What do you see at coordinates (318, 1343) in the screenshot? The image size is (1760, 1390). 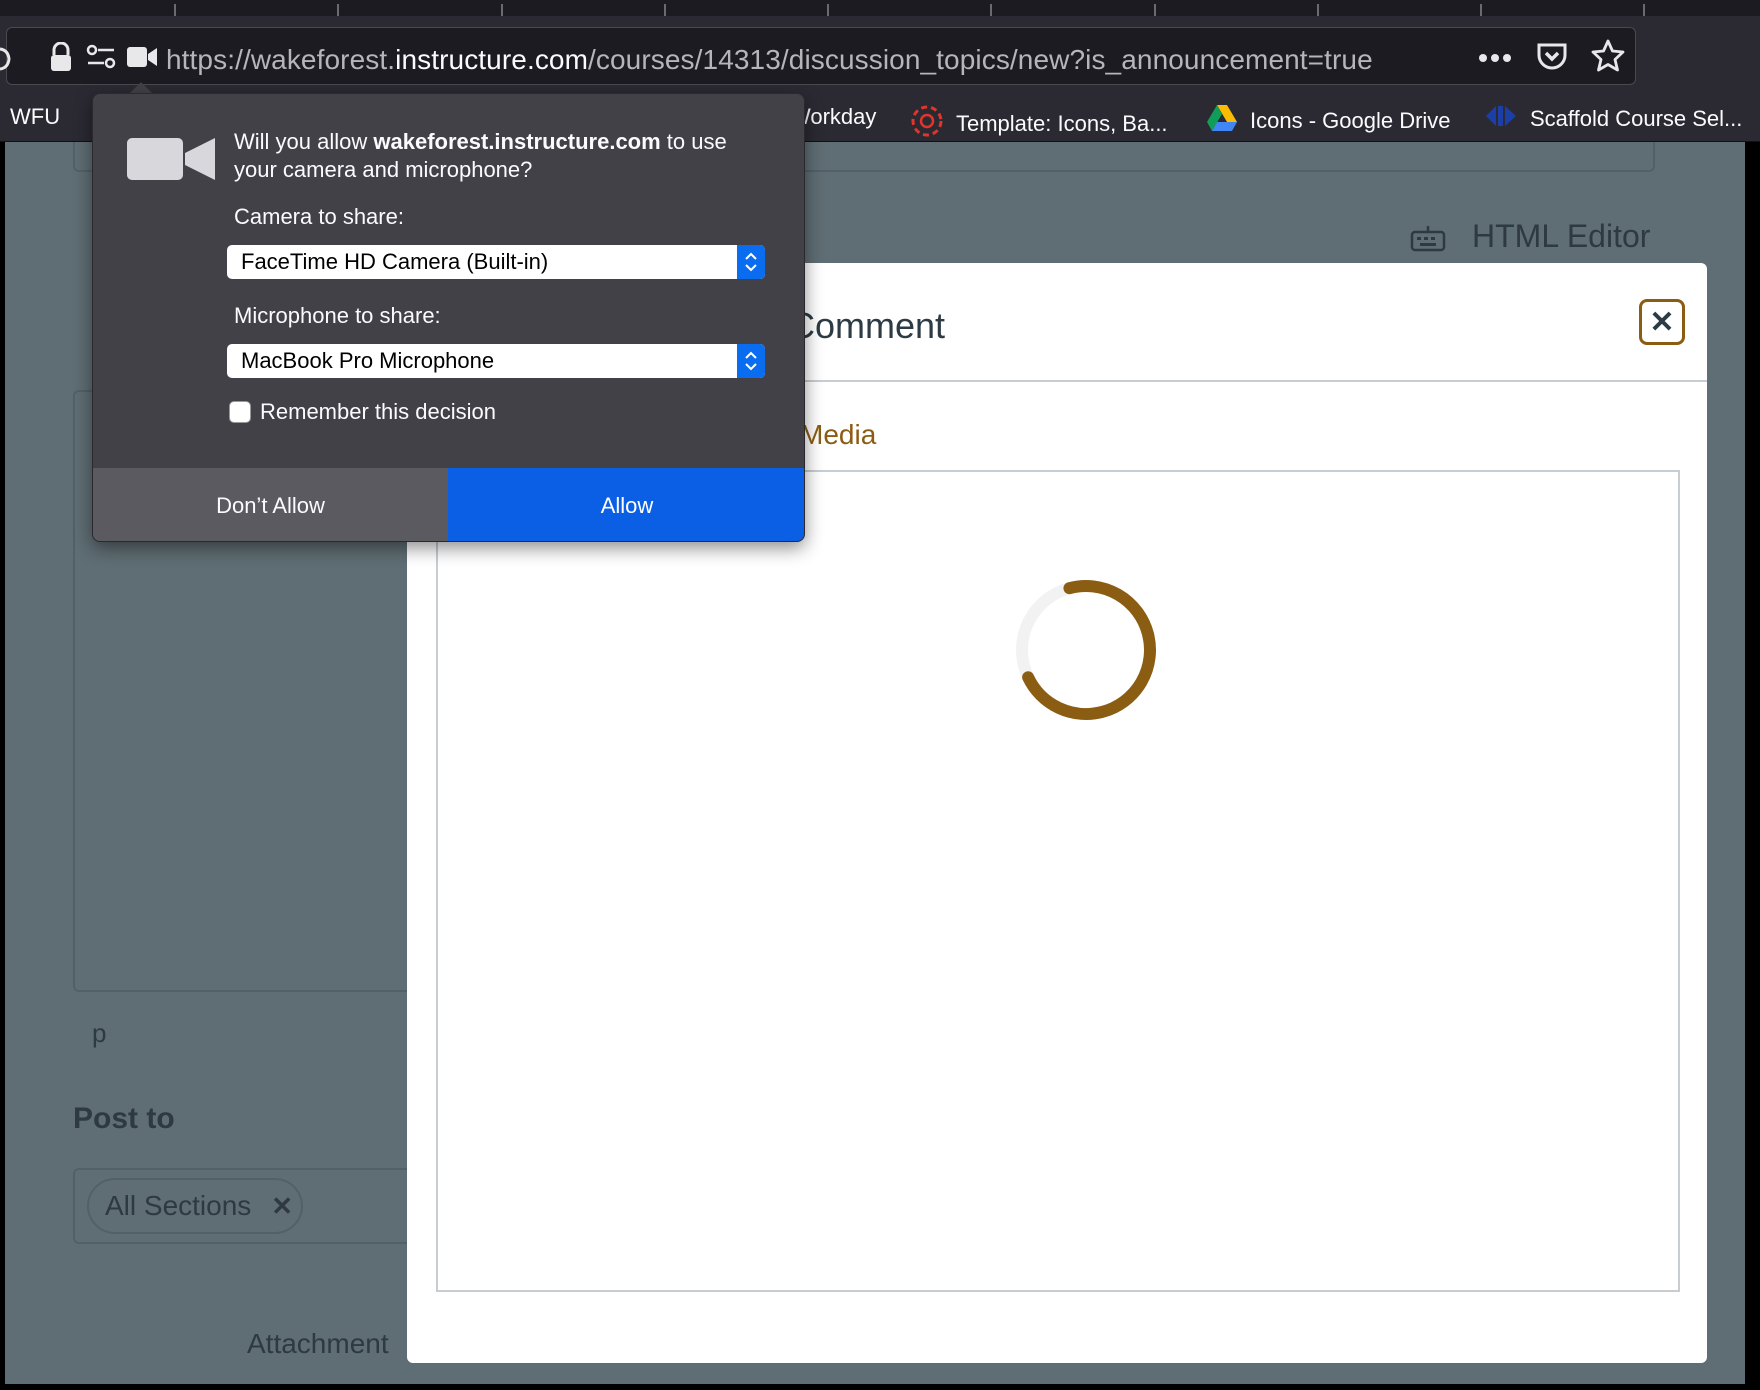 I see `attachment-label: Attachment` at bounding box center [318, 1343].